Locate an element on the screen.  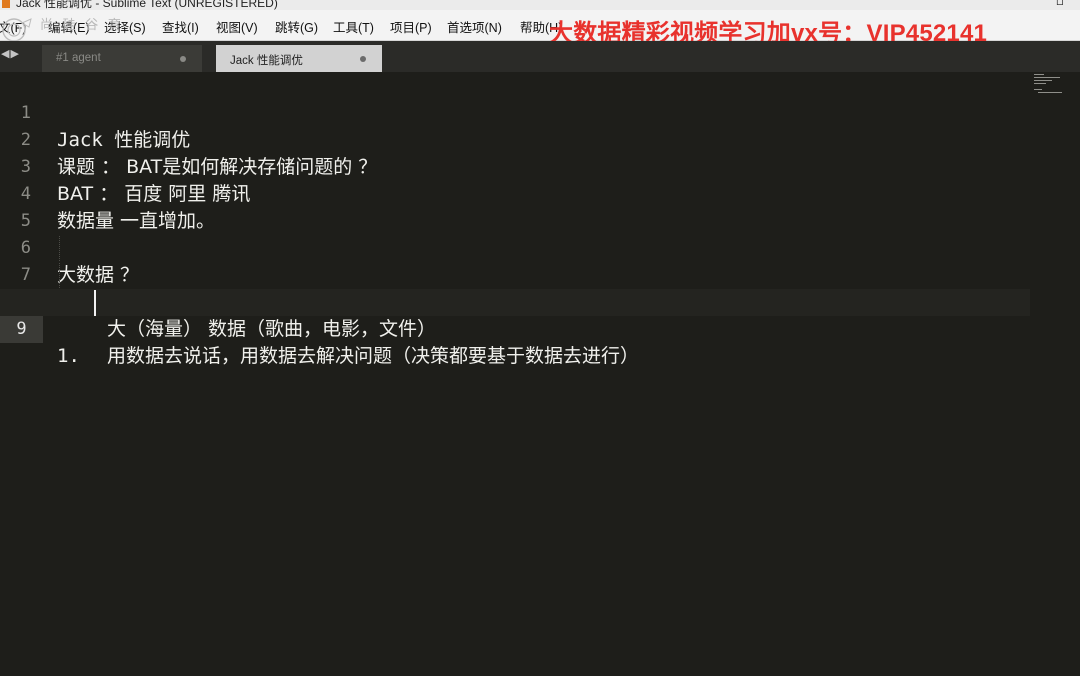
tab-agent: #1 agent is located at coordinates (122, 58).